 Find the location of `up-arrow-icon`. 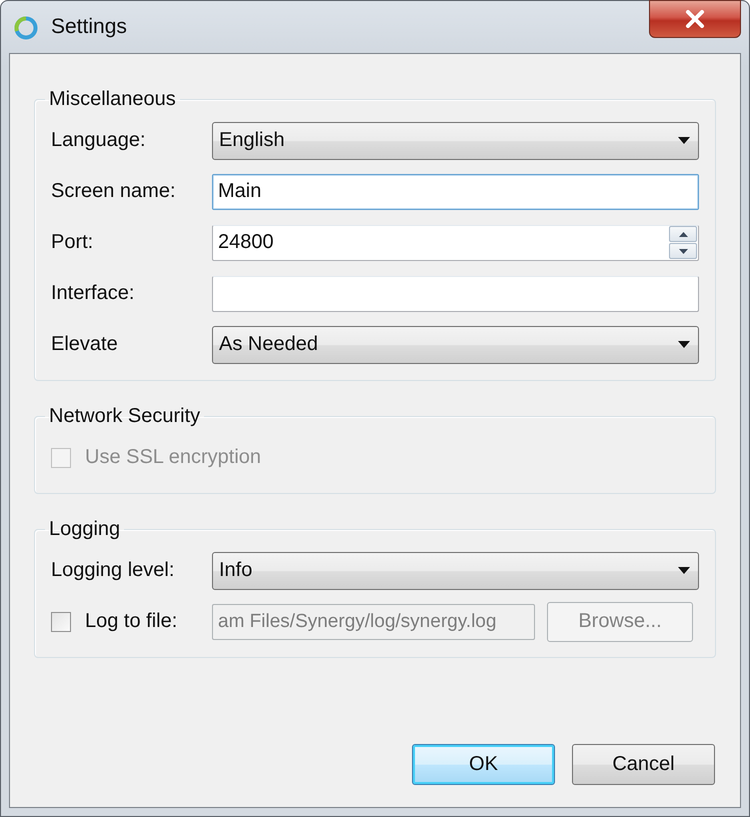

up-arrow-icon is located at coordinates (683, 234).